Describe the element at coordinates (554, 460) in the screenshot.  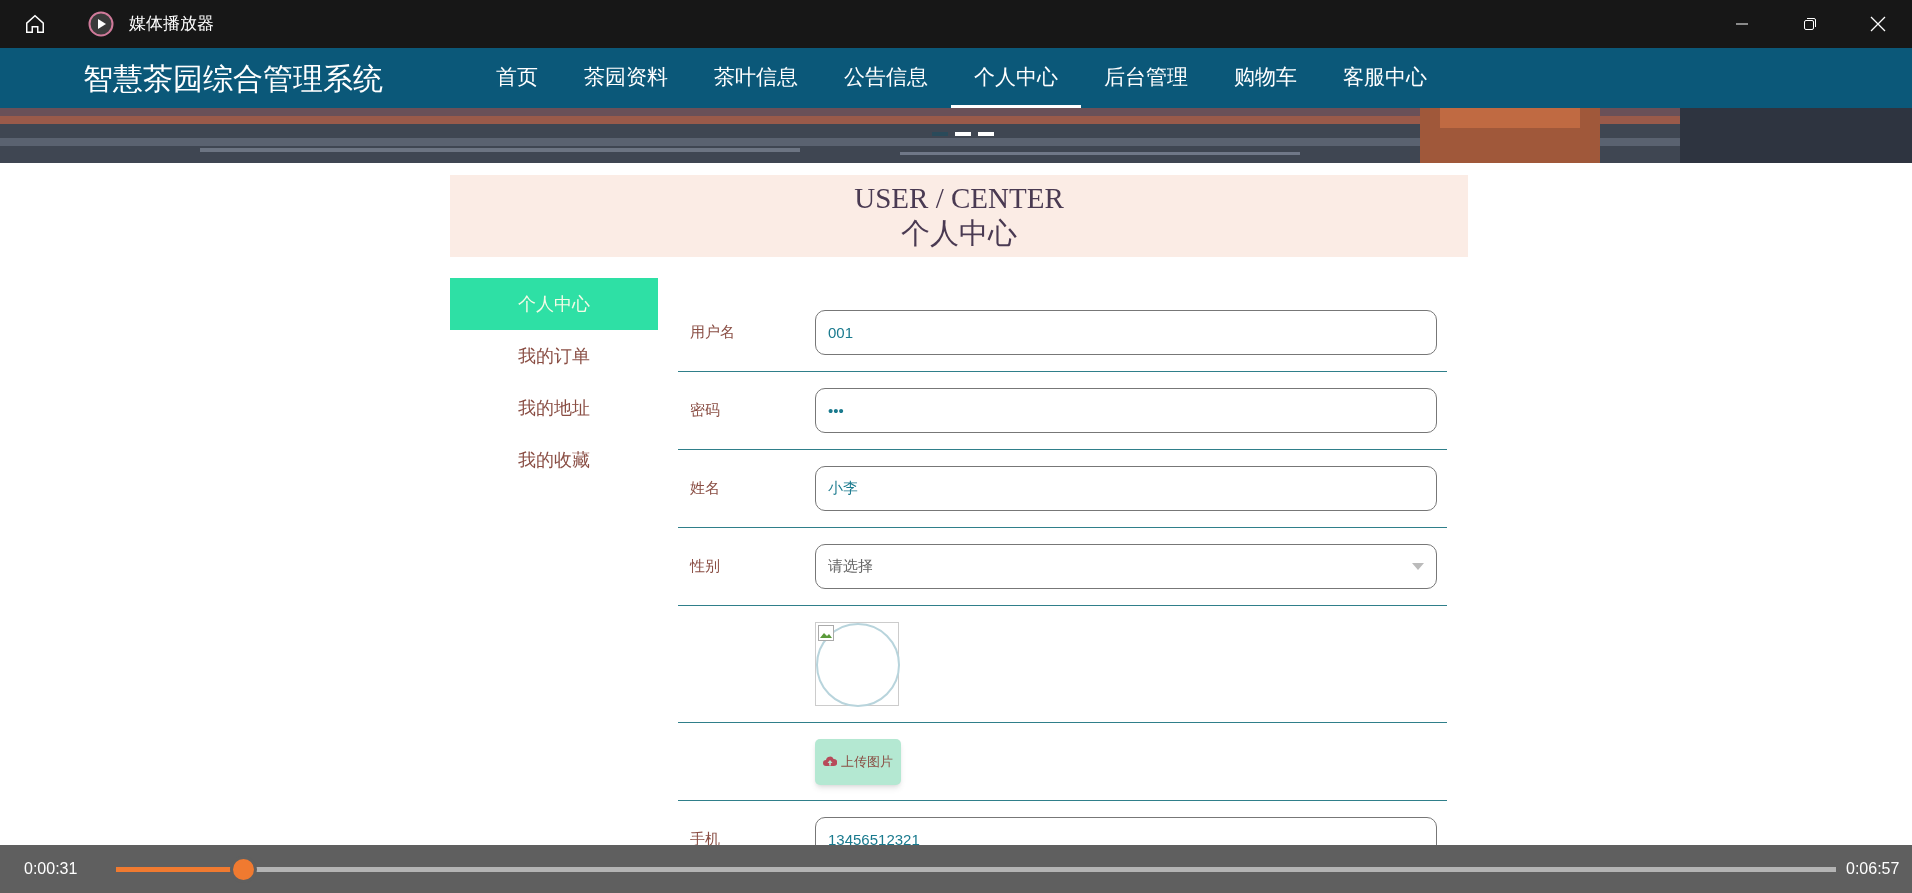
I see `sidebar-item: 我的收藏` at that location.